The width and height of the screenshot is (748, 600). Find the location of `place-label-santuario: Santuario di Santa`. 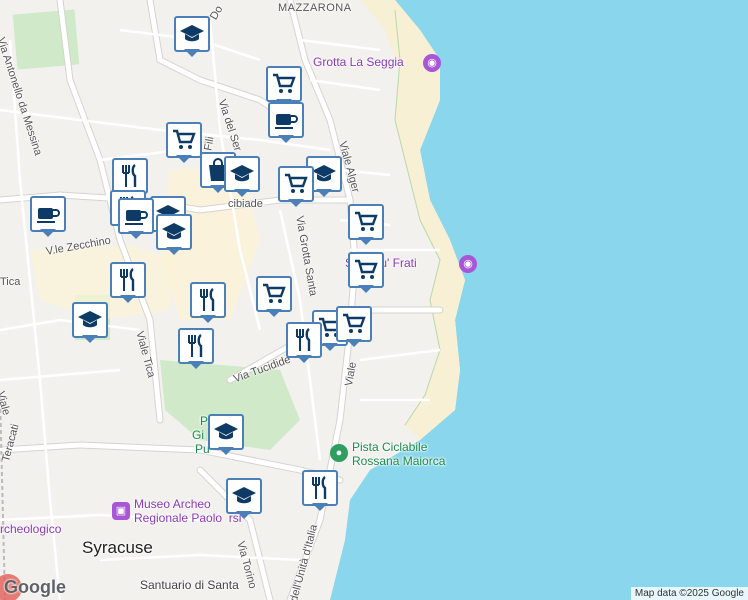

place-label-santuario: Santuario di Santa is located at coordinates (189, 585).